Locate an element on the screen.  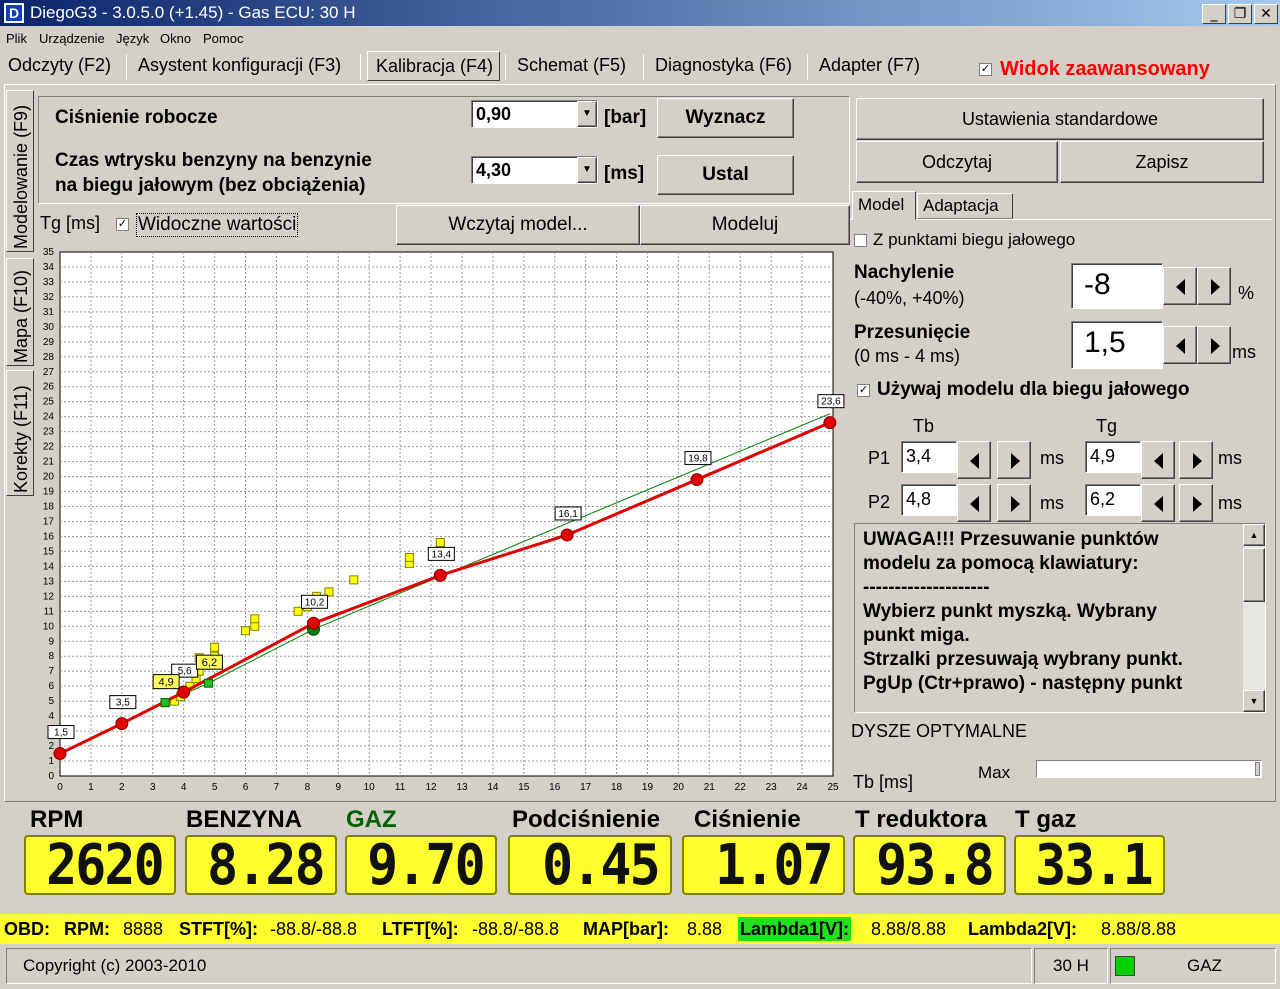
tab-diagnostyka: Diagnostyka (F6) is located at coordinates (723, 66).